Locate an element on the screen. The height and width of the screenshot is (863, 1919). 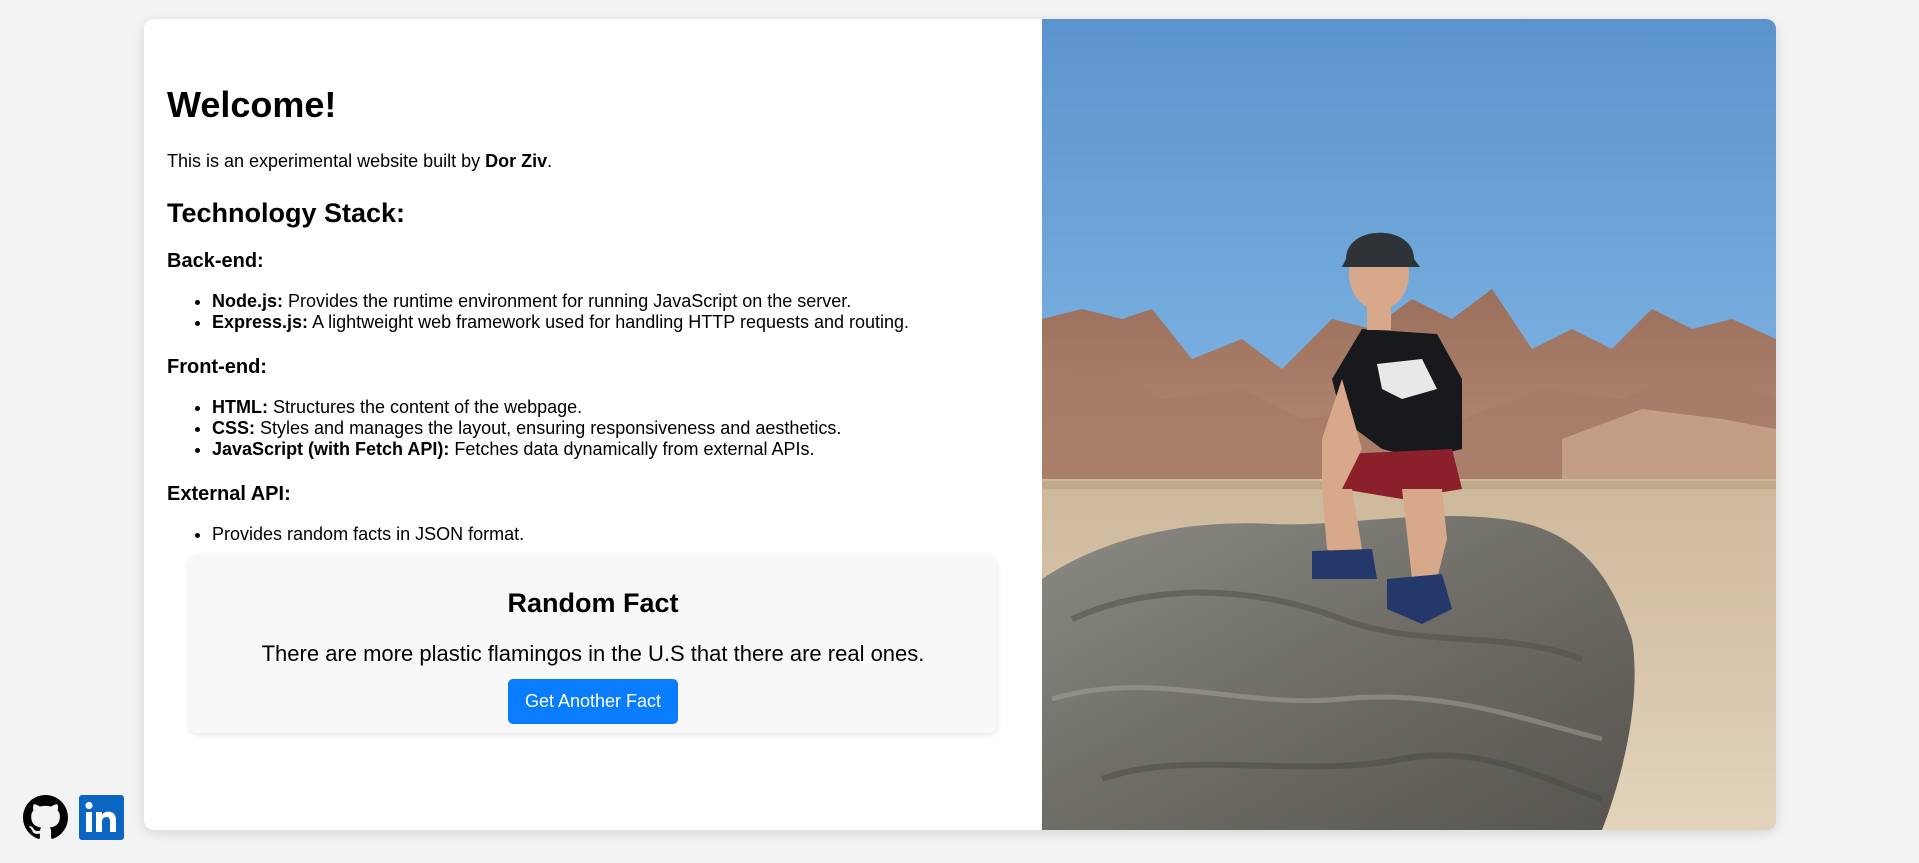
item-term: CSS: is located at coordinates (234, 428).